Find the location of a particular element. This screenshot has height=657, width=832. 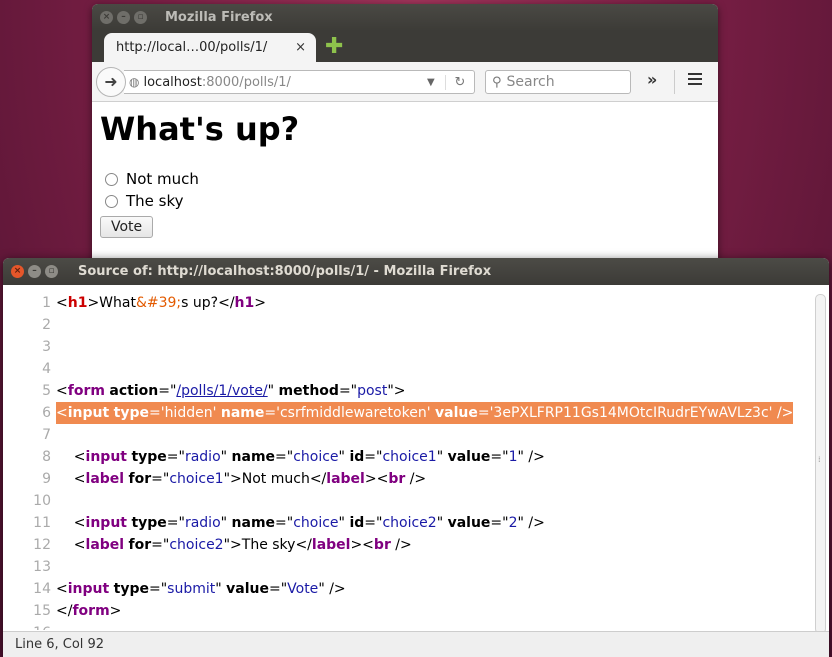

cursor-position: Line 6, Col 92 is located at coordinates (60, 644).